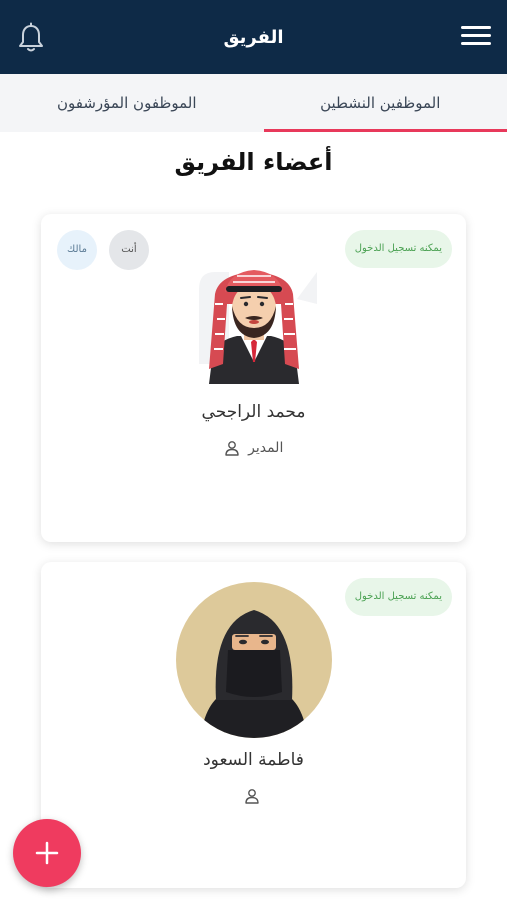 Image resolution: width=507 pixels, height=900 pixels. Describe the element at coordinates (253, 412) in the screenshot. I see `member-name: محمد الراجحي` at that location.